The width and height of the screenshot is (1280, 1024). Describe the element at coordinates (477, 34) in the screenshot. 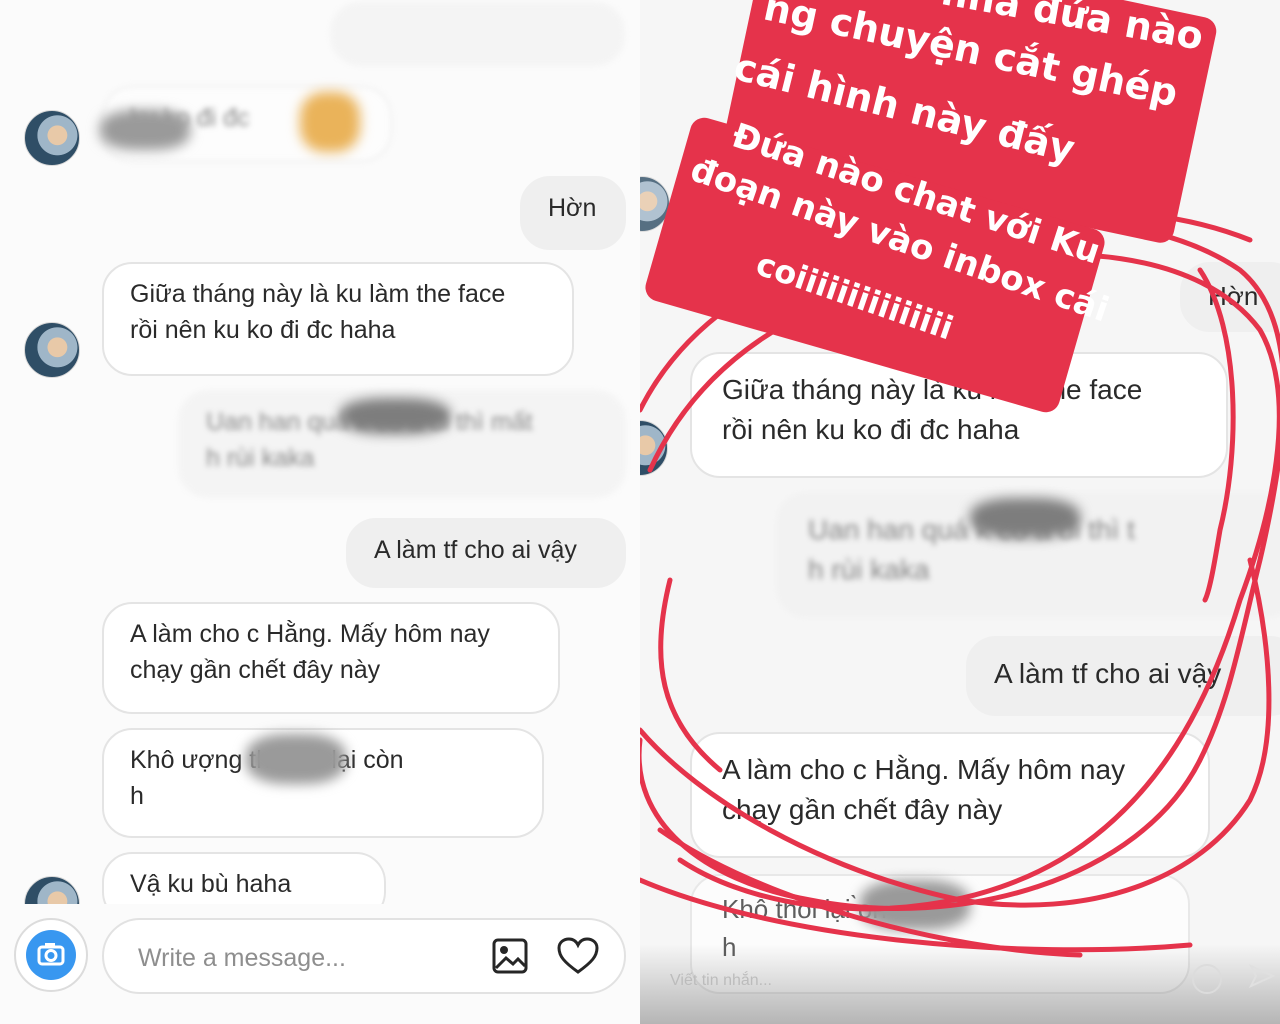

I see `blurred-message-top` at that location.